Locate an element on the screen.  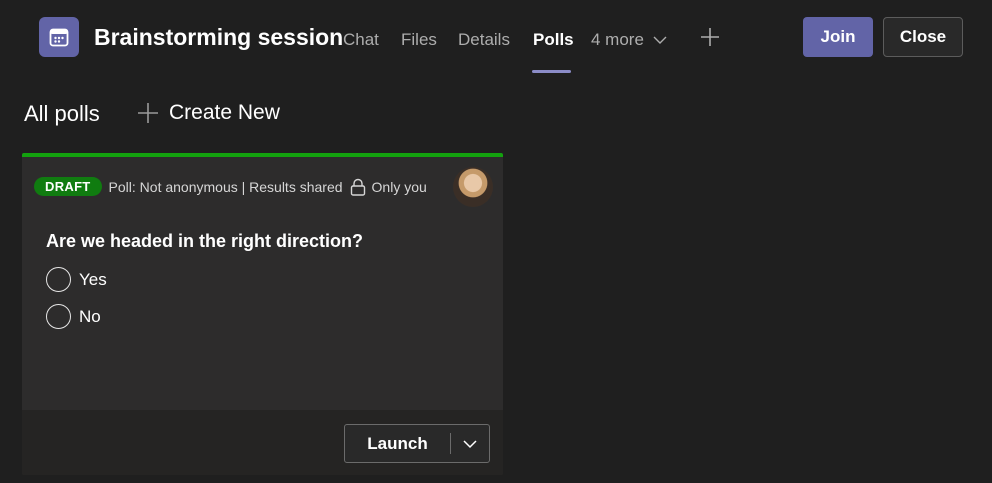
lock-icon is located at coordinates (357, 187).